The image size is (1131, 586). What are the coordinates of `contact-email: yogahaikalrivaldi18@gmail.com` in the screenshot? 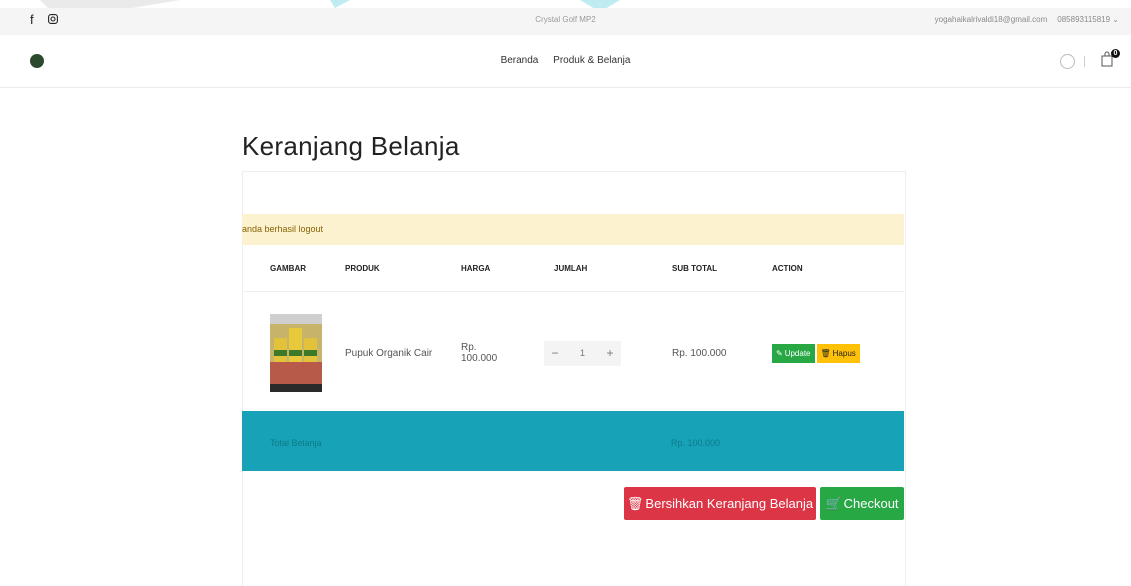 It's located at (991, 19).